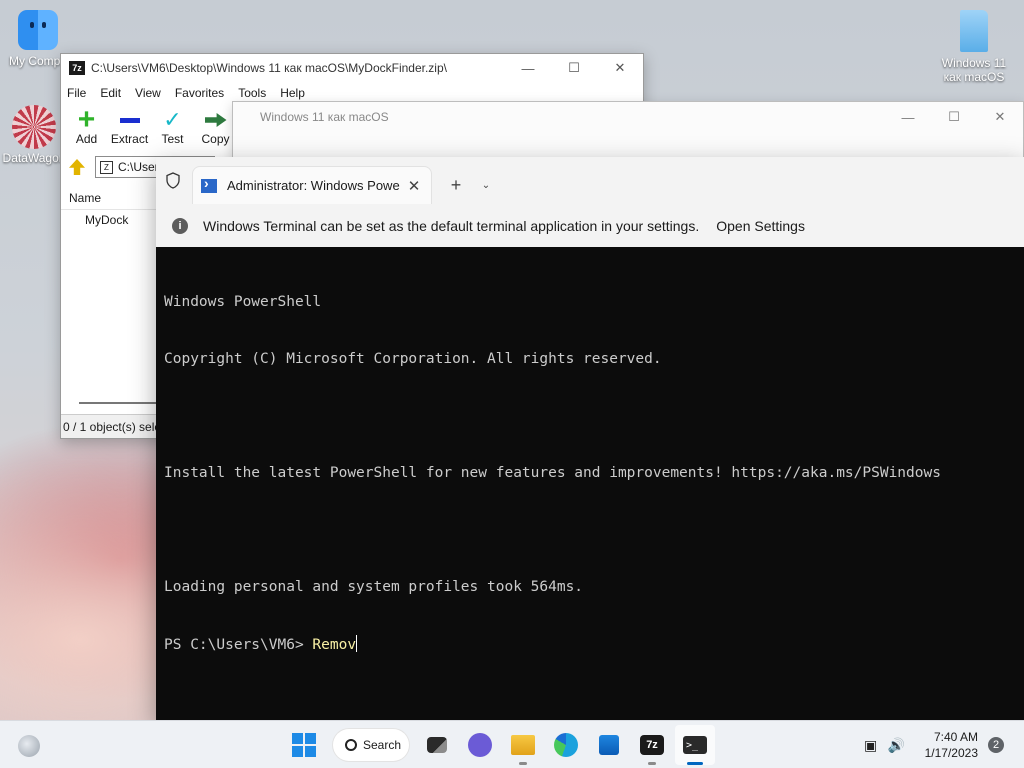 The width and height of the screenshot is (1024, 768). I want to click on file-explorer-button, so click(523, 745).